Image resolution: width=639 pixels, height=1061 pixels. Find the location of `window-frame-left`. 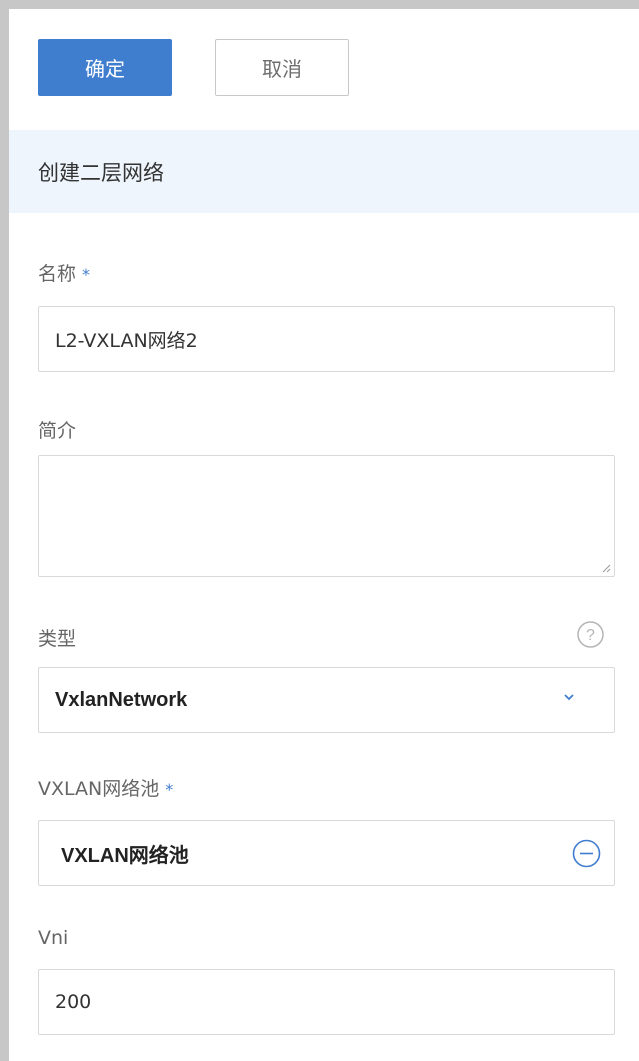

window-frame-left is located at coordinates (4, 530).